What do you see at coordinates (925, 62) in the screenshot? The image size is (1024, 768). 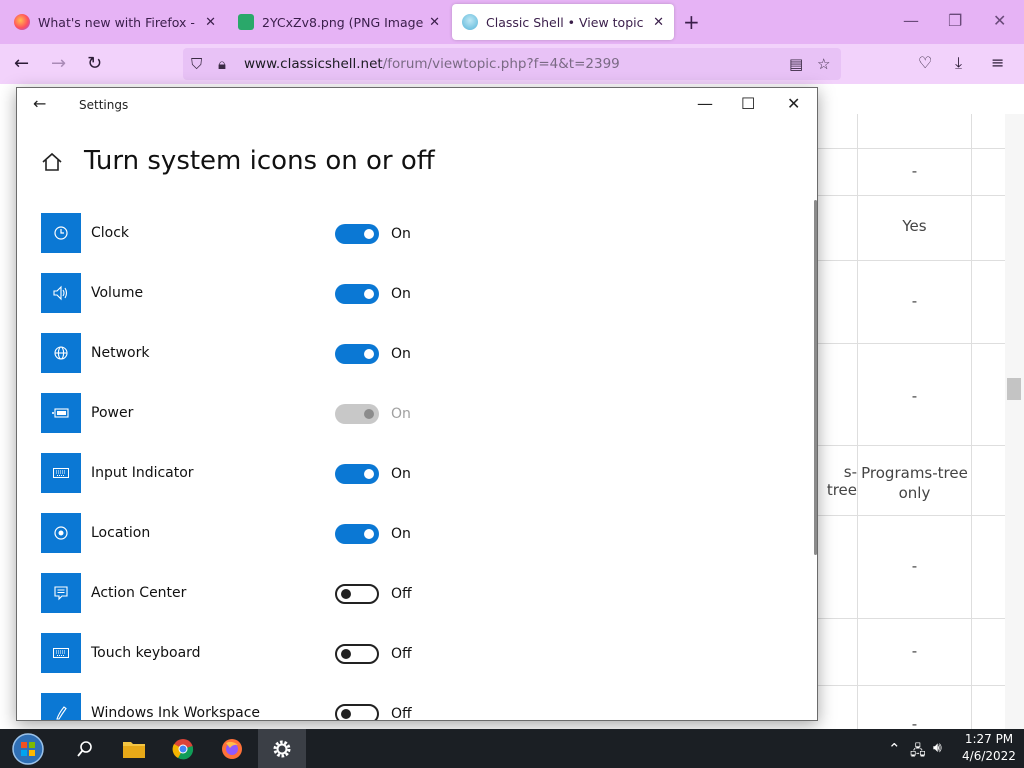 I see `pocket-icon: ♡` at bounding box center [925, 62].